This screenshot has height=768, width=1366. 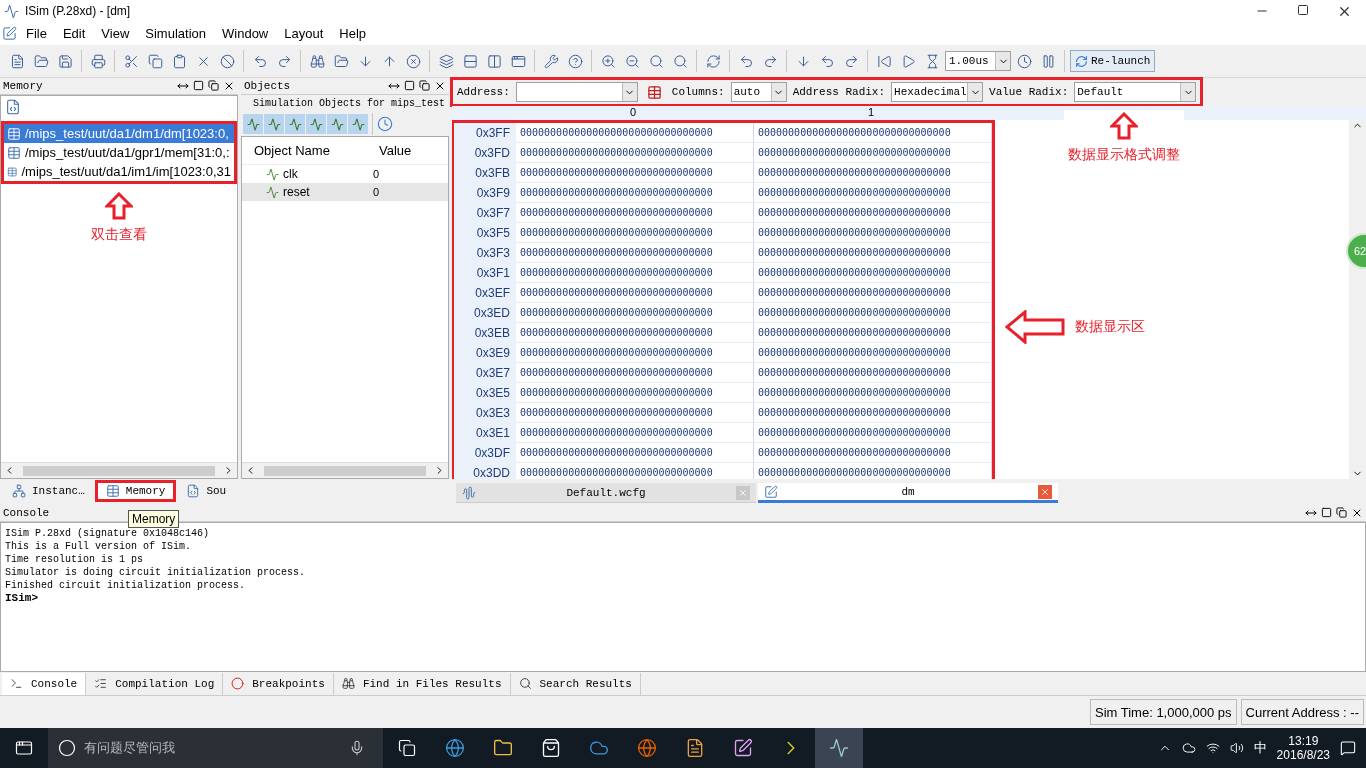 I want to click on folder-icon, so click(x=503, y=748).